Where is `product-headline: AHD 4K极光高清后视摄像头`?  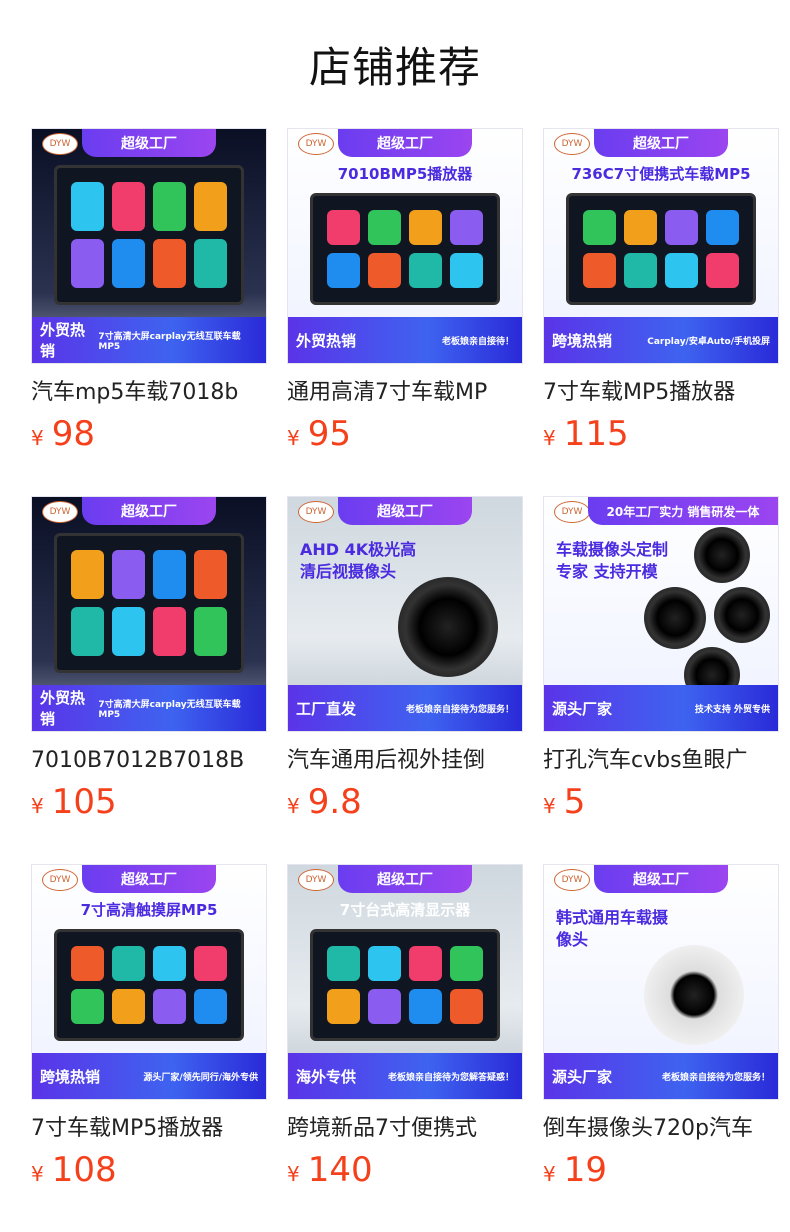 product-headline: AHD 4K极光高清后视摄像头 is located at coordinates (358, 560).